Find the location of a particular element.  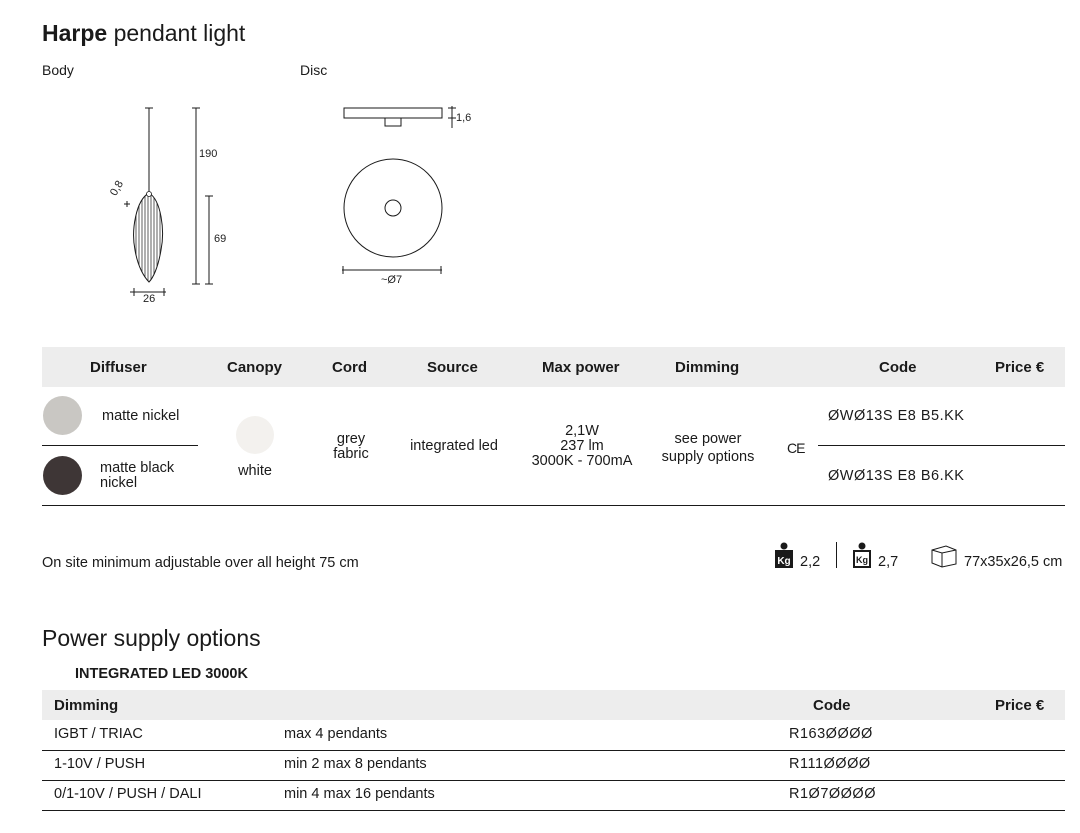

max-power-value: 2,1W 237 lm 3000K - 700mA is located at coordinates (582, 446).